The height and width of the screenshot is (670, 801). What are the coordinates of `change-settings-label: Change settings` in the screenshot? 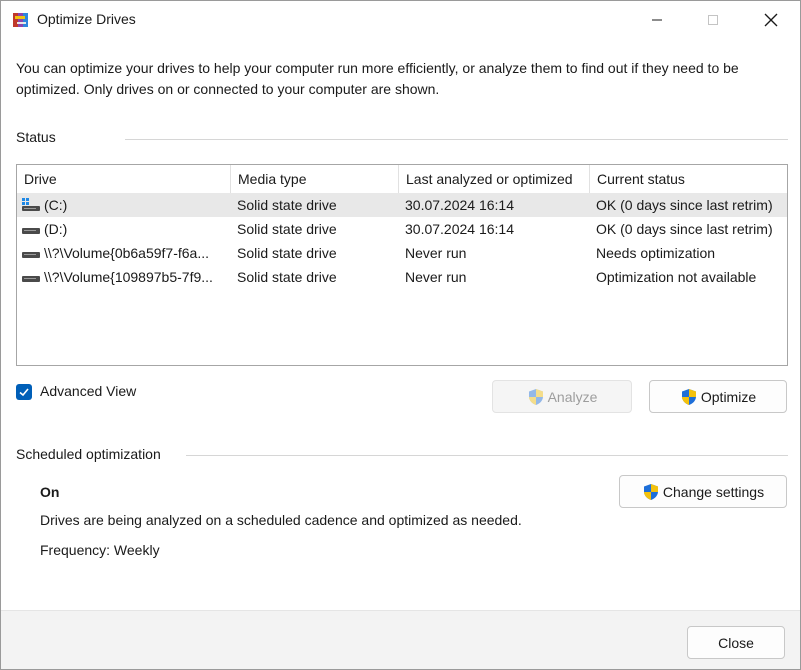 It's located at (713, 491).